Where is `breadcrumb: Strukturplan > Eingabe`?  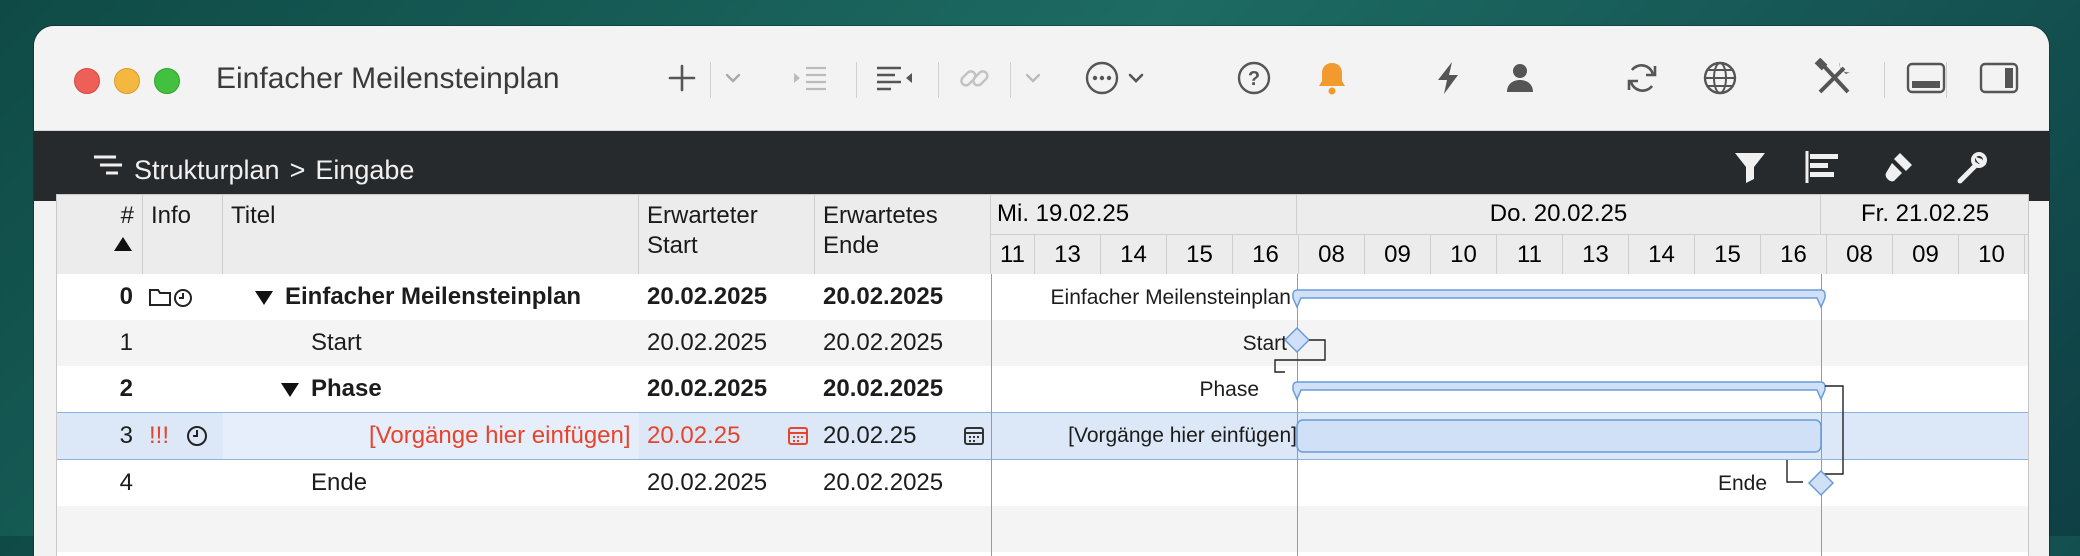 breadcrumb: Strukturplan > Eingabe is located at coordinates (253, 170).